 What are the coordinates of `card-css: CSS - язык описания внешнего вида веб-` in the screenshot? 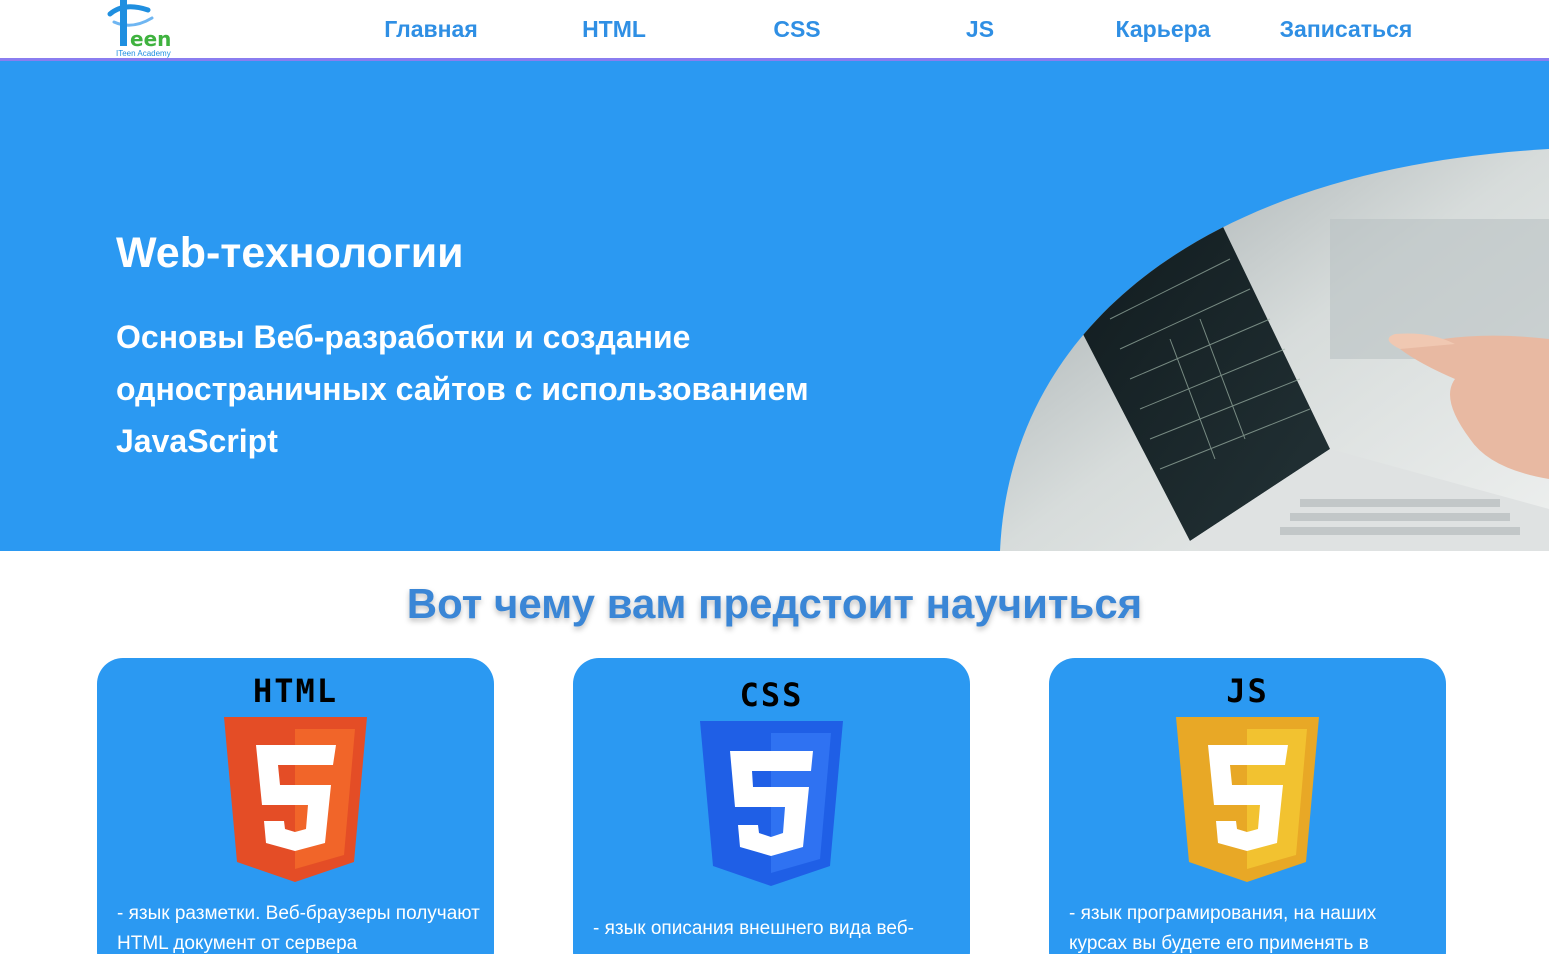 It's located at (771, 806).